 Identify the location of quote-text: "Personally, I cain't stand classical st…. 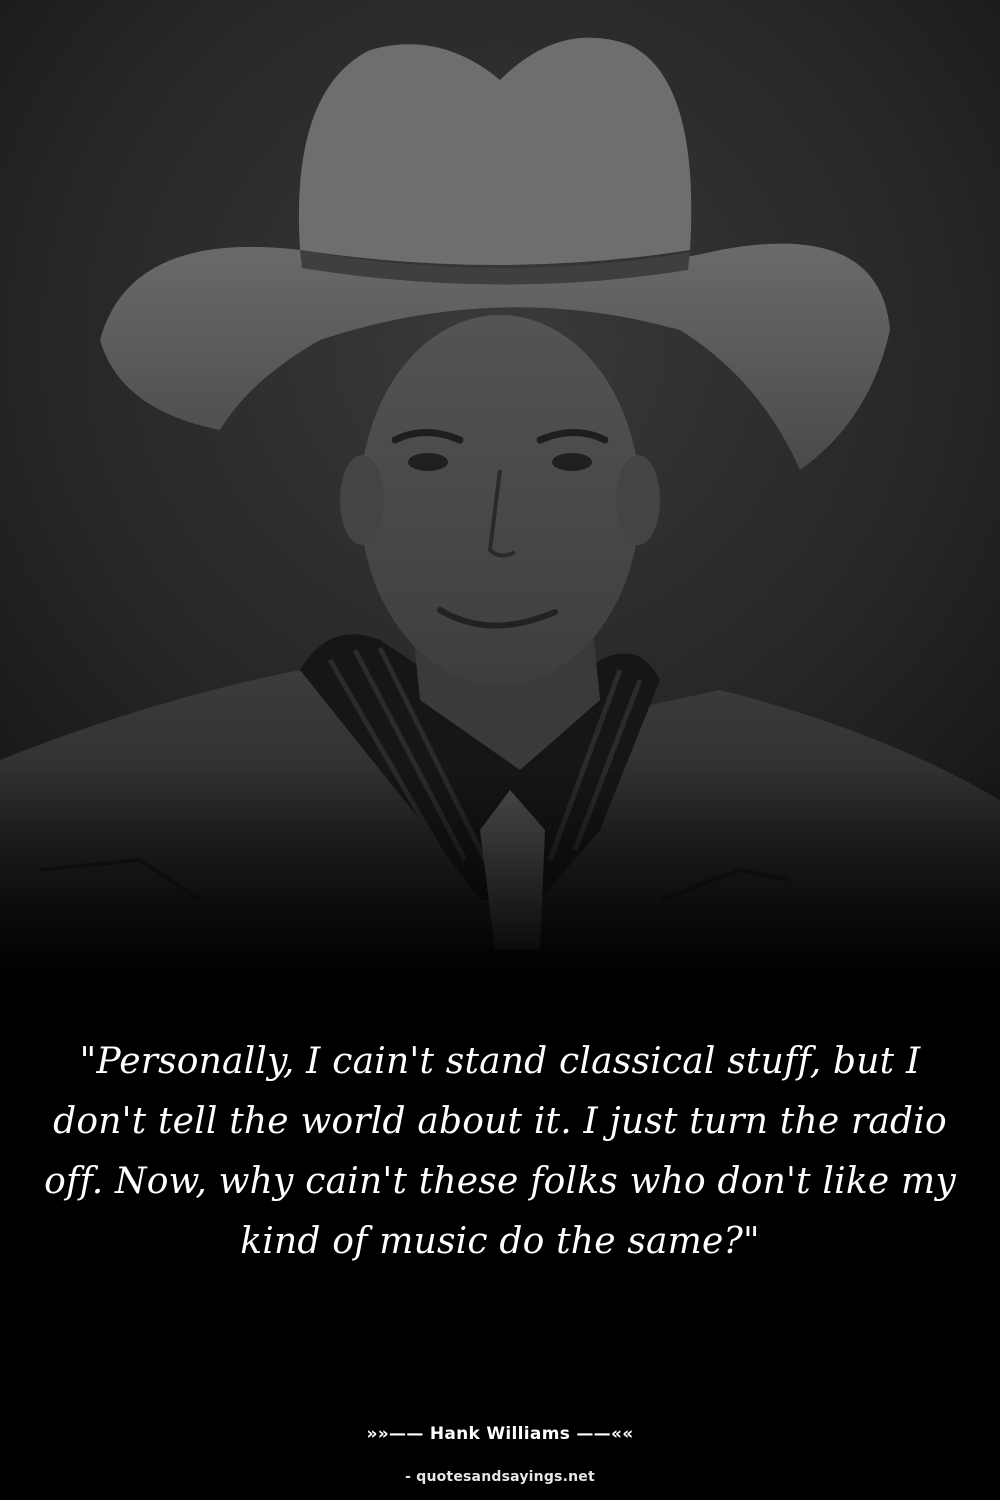
(500, 1151).